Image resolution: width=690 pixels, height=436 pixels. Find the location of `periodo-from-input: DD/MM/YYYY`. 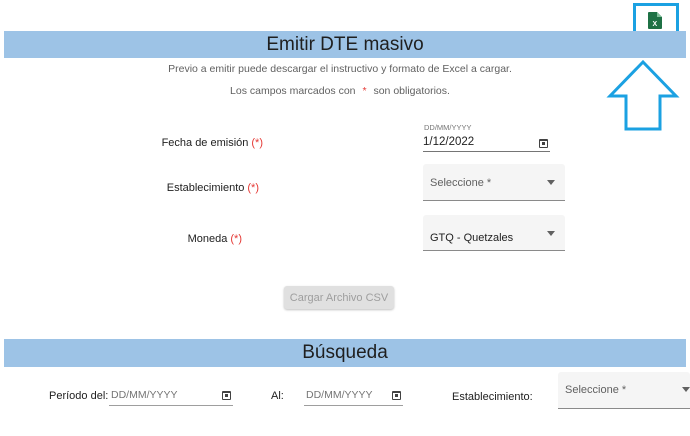

periodo-from-input: DD/MM/YYYY is located at coordinates (171, 394).